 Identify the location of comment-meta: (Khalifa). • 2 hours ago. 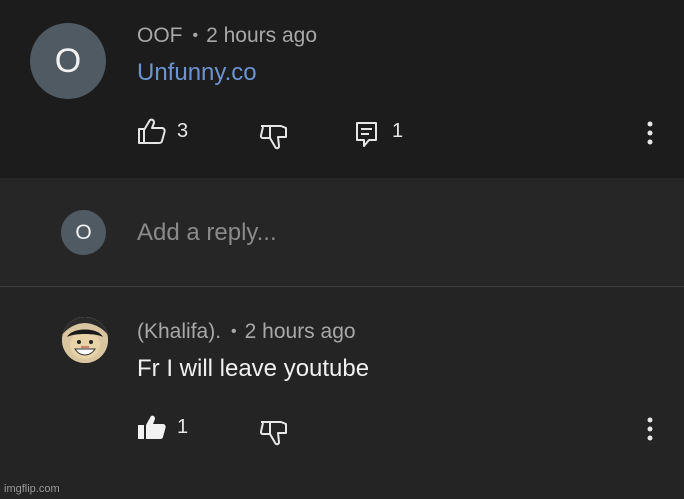
(246, 332).